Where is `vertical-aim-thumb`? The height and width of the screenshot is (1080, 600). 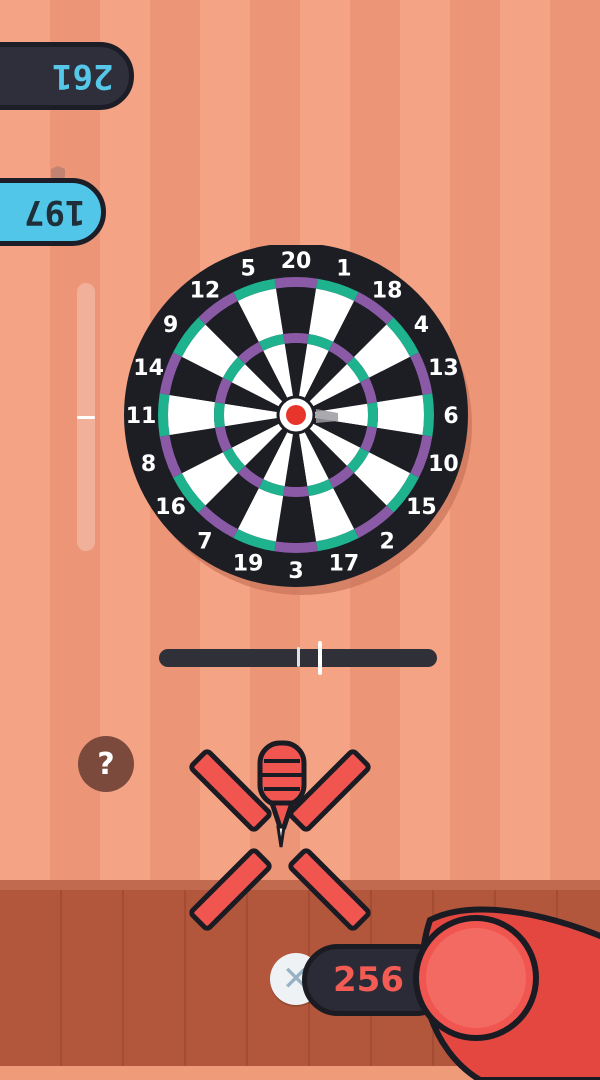 vertical-aim-thumb is located at coordinates (86, 417).